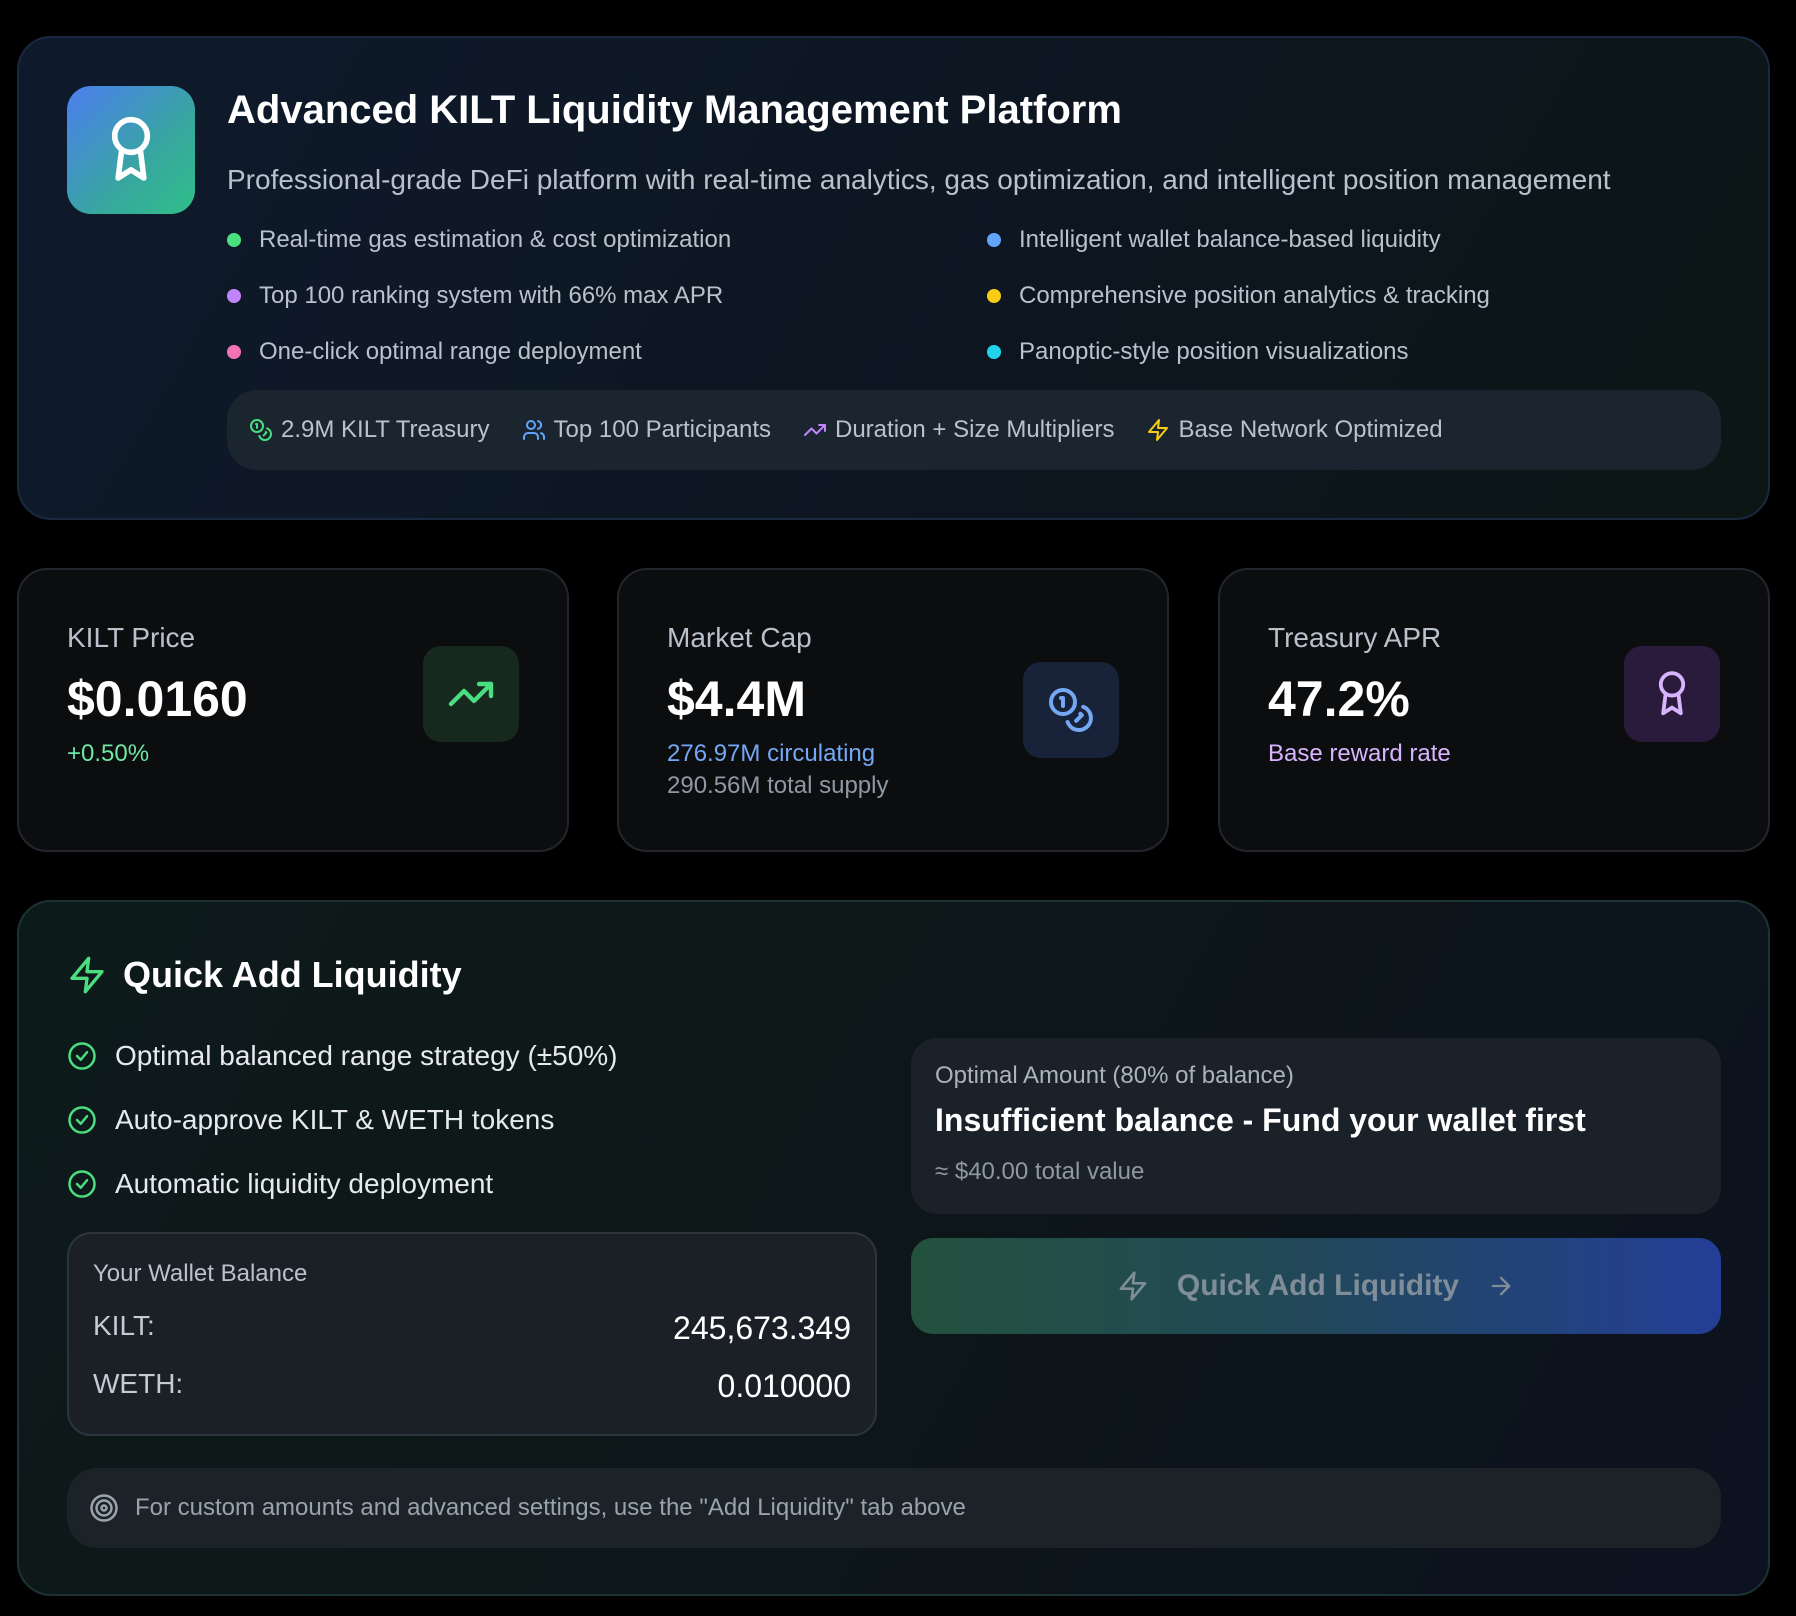 This screenshot has height=1616, width=1796. I want to click on highlight-label: Duration + Size Multipliers, so click(975, 429).